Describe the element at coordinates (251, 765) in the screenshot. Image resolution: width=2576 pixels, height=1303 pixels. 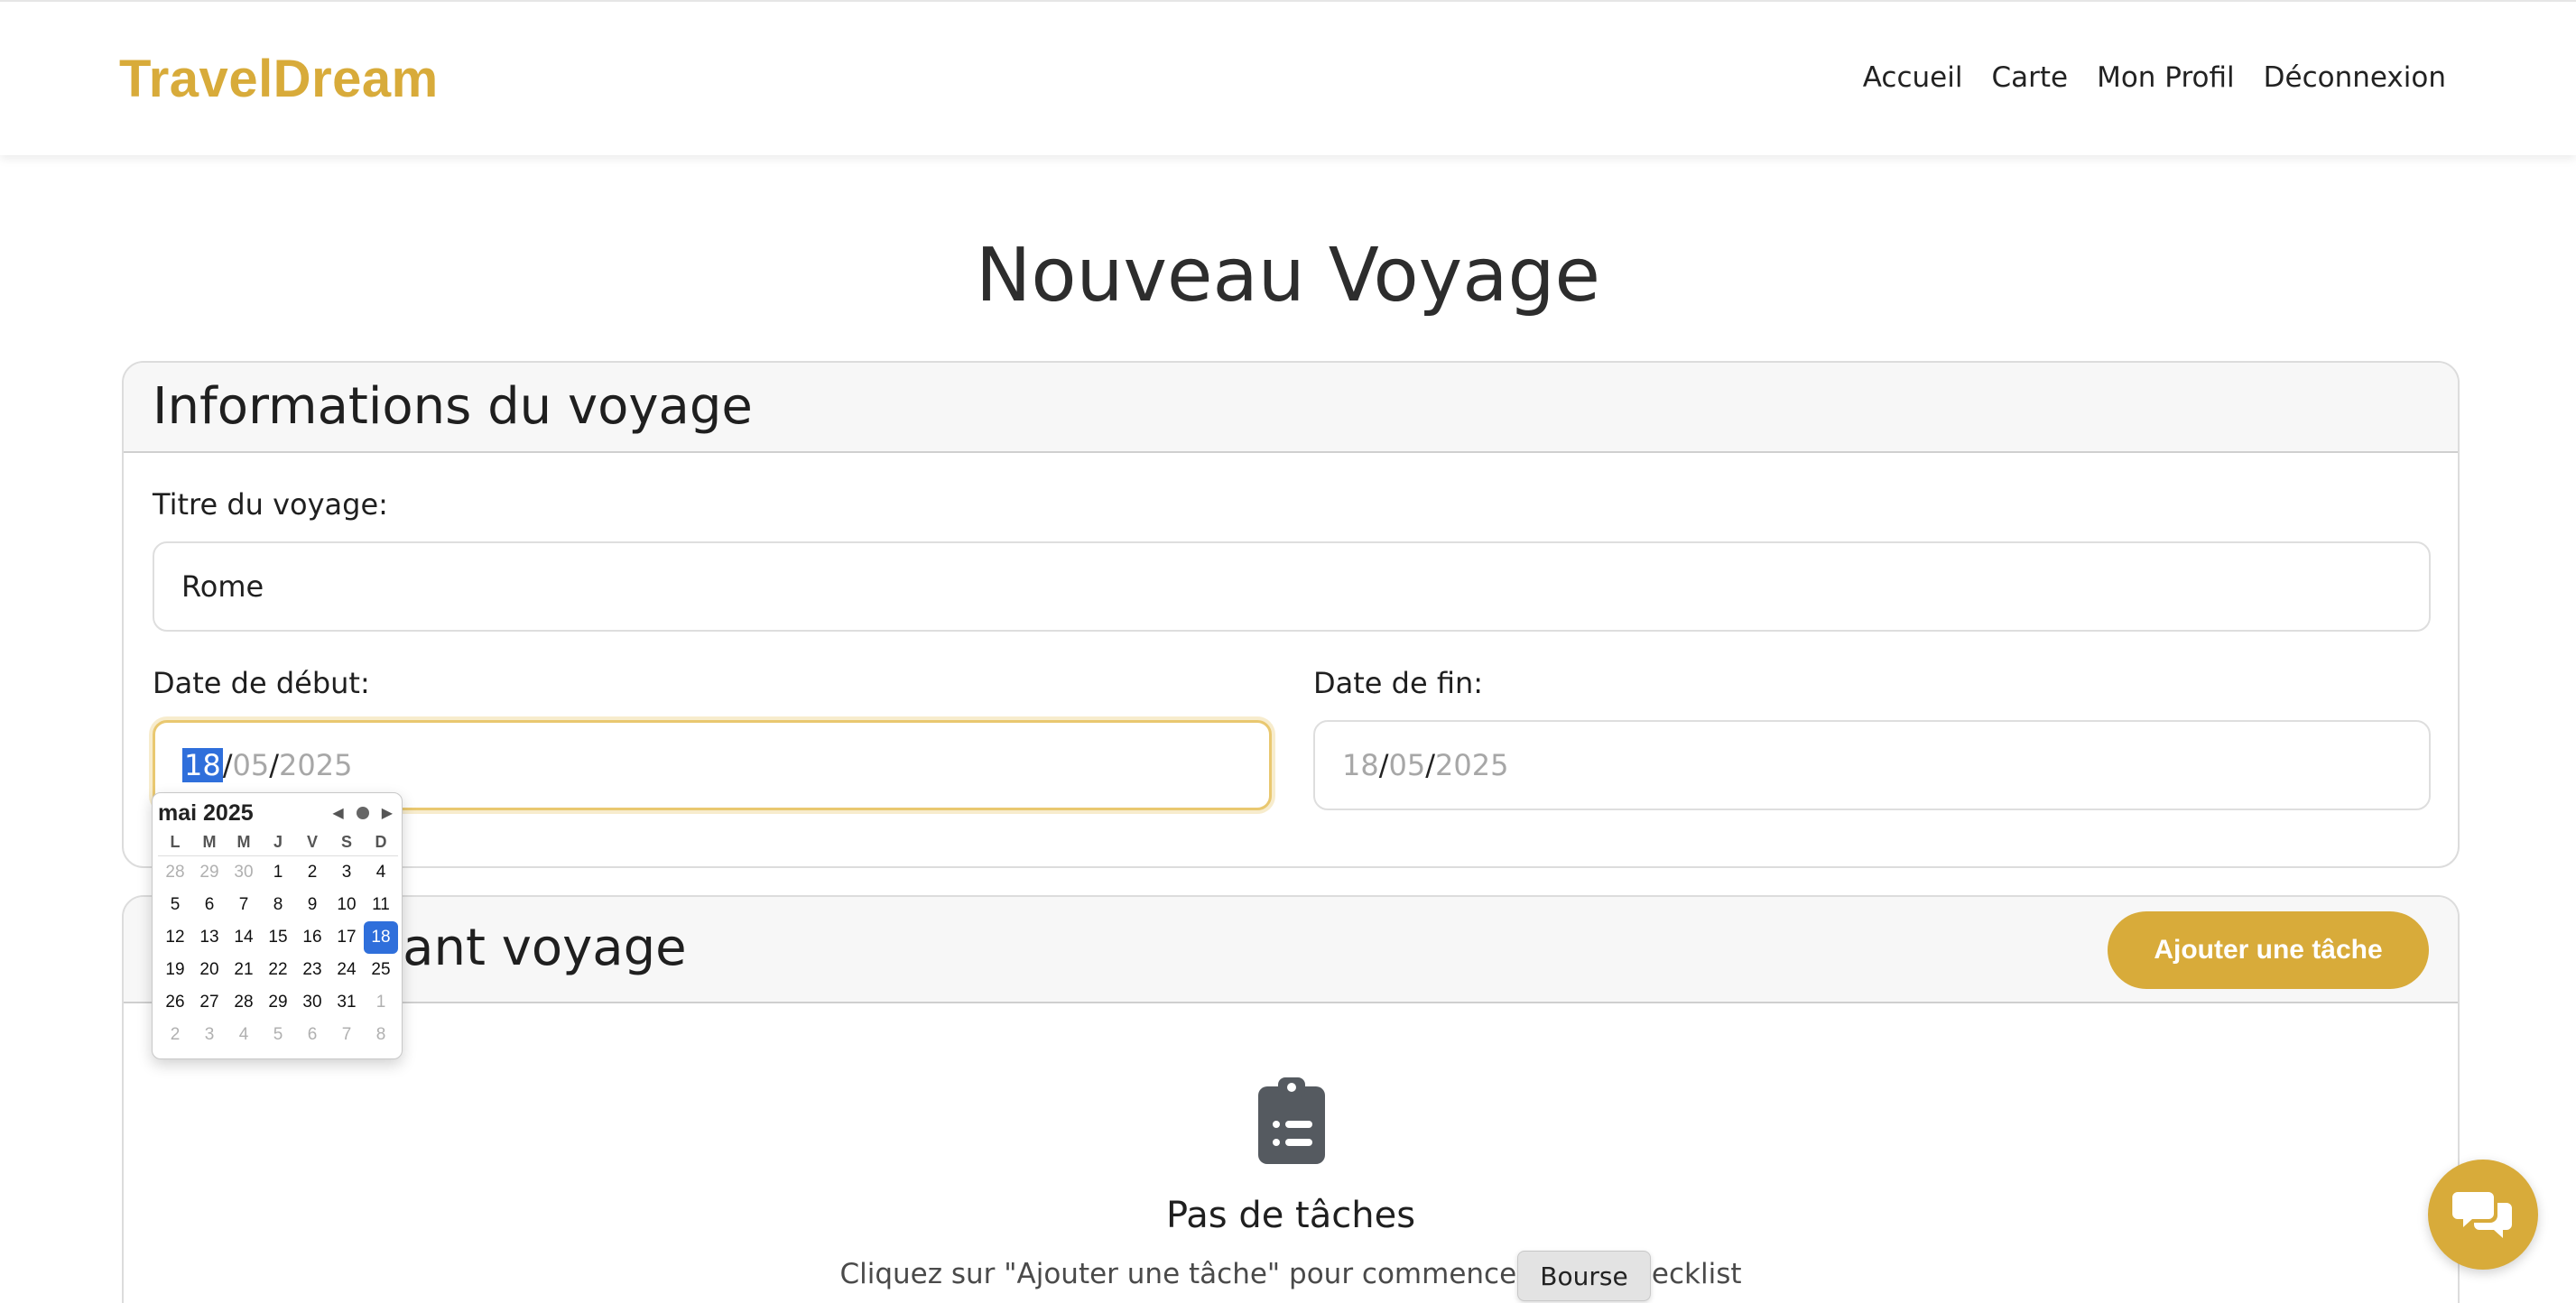
I see `start-date-month: 05` at that location.